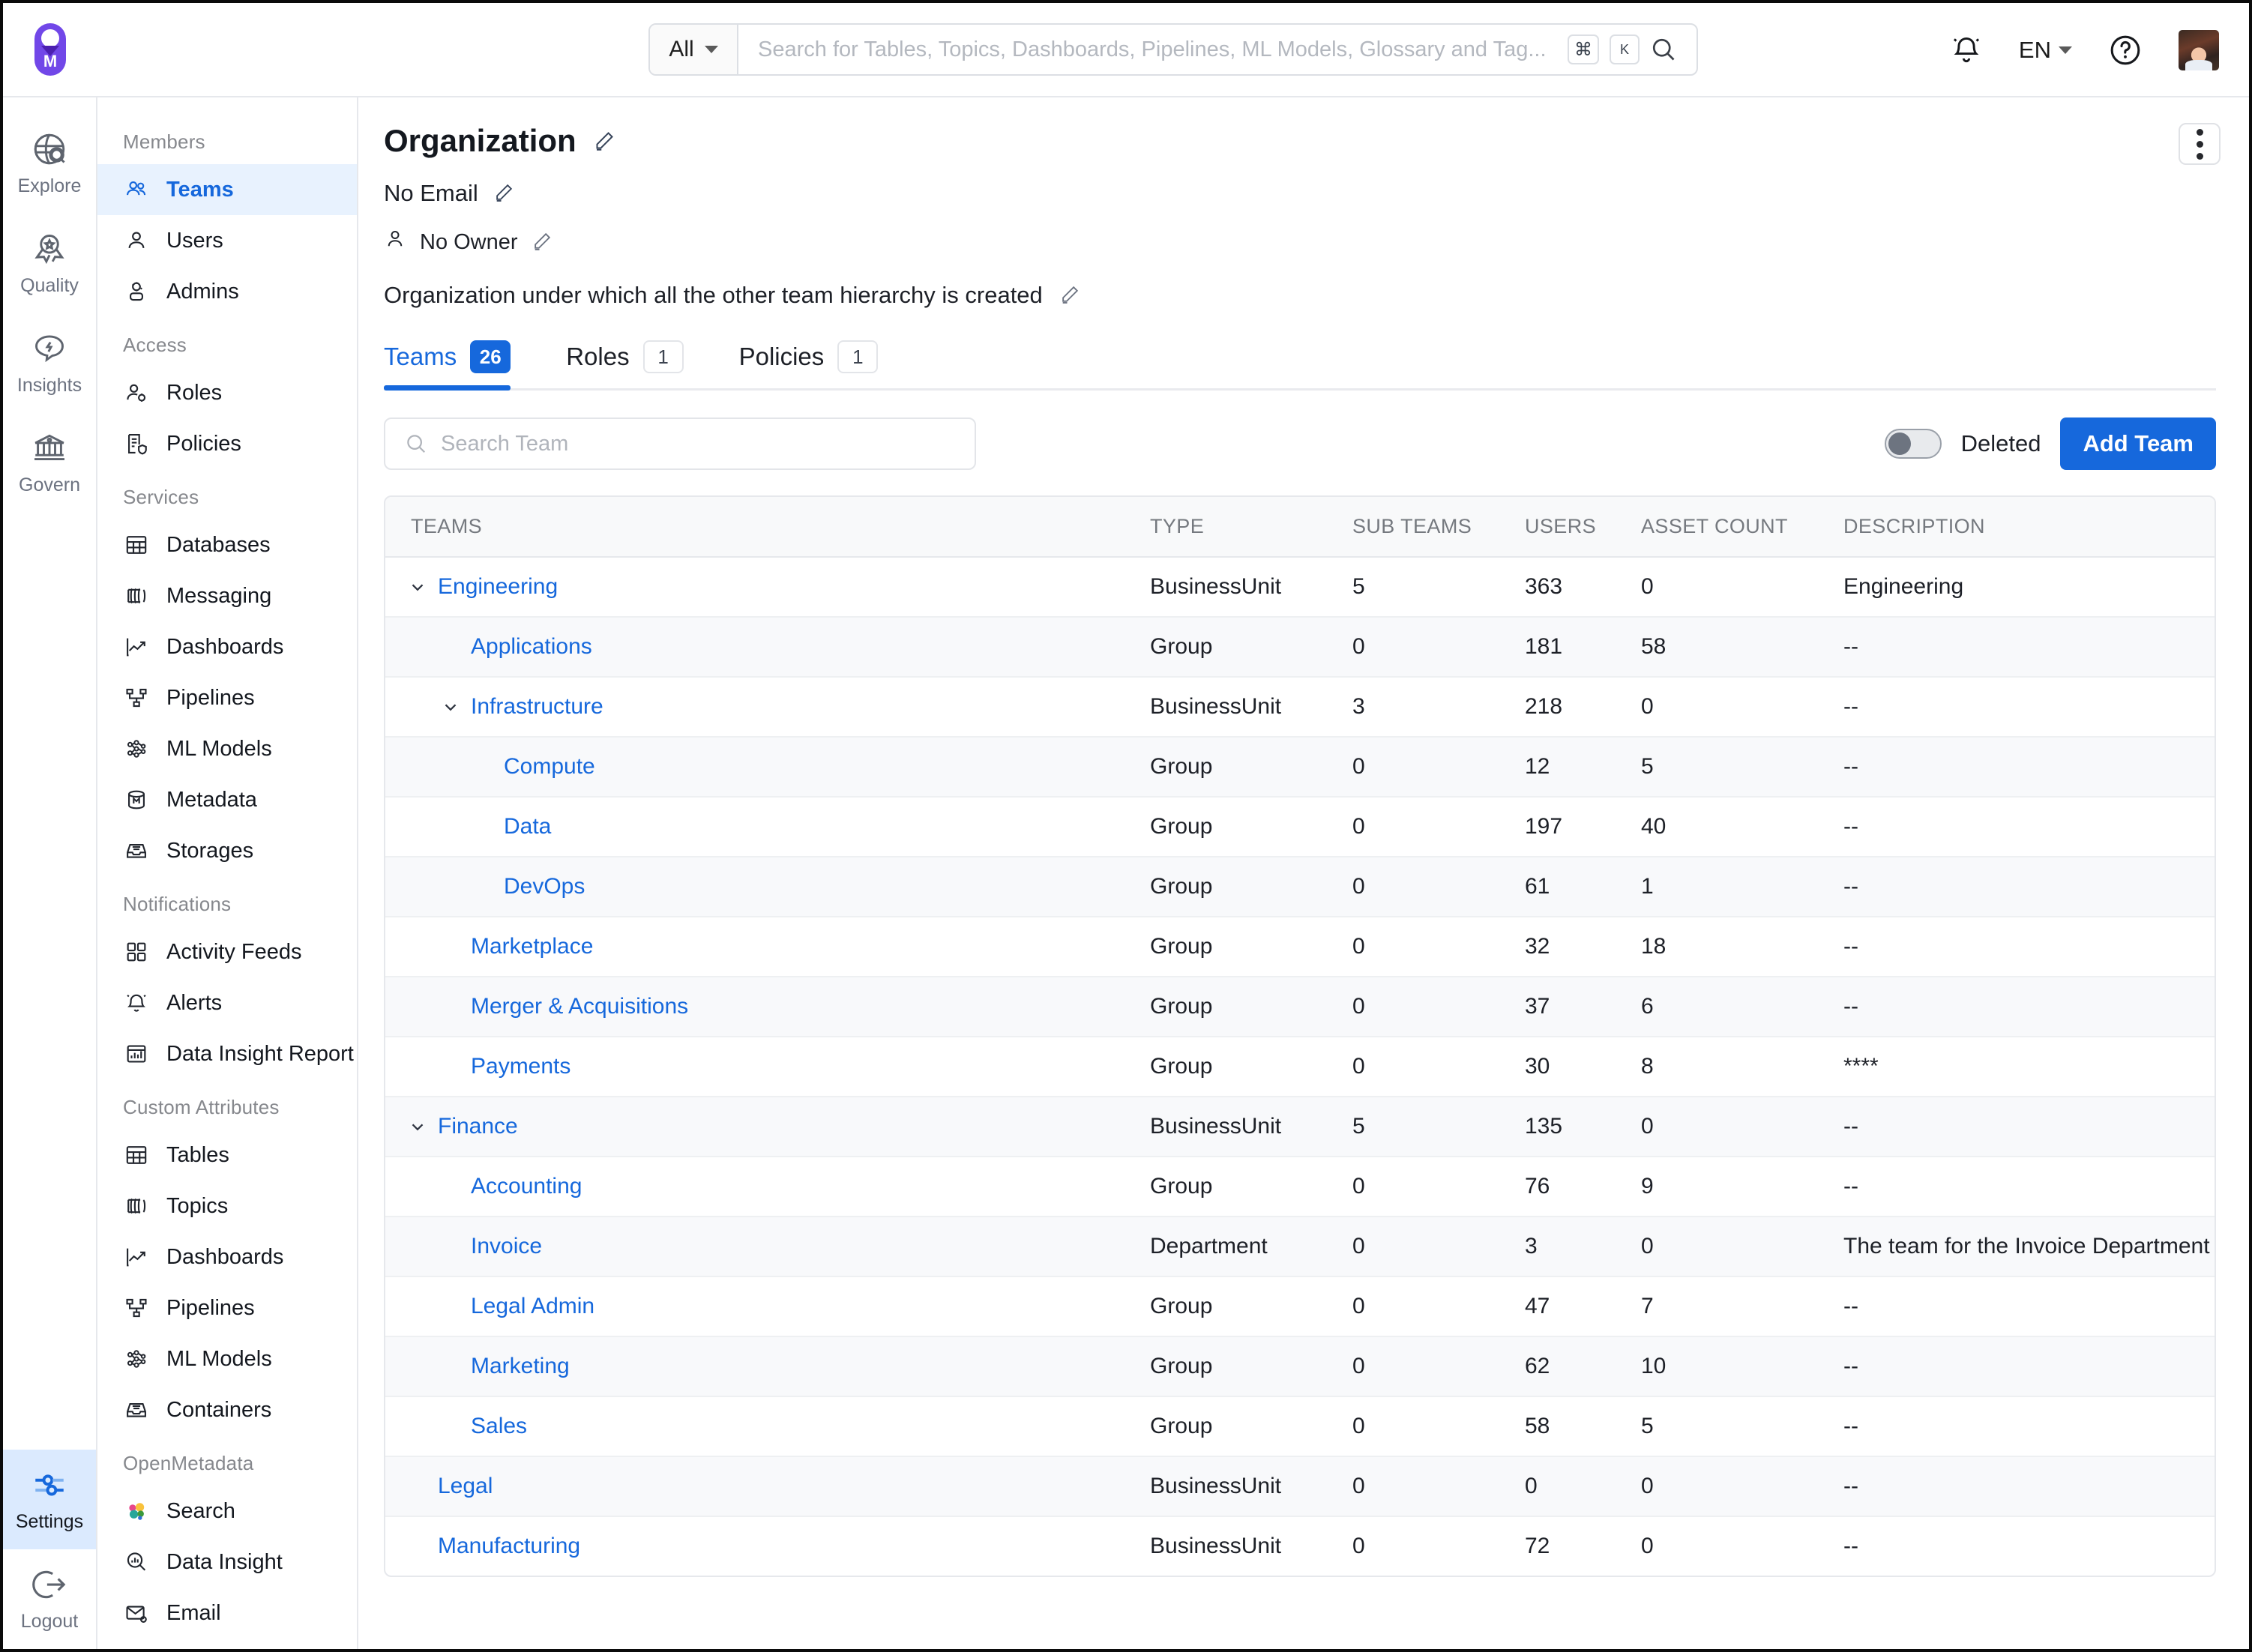  What do you see at coordinates (2029, 1067) in the screenshot?
I see `cell-description: ****` at bounding box center [2029, 1067].